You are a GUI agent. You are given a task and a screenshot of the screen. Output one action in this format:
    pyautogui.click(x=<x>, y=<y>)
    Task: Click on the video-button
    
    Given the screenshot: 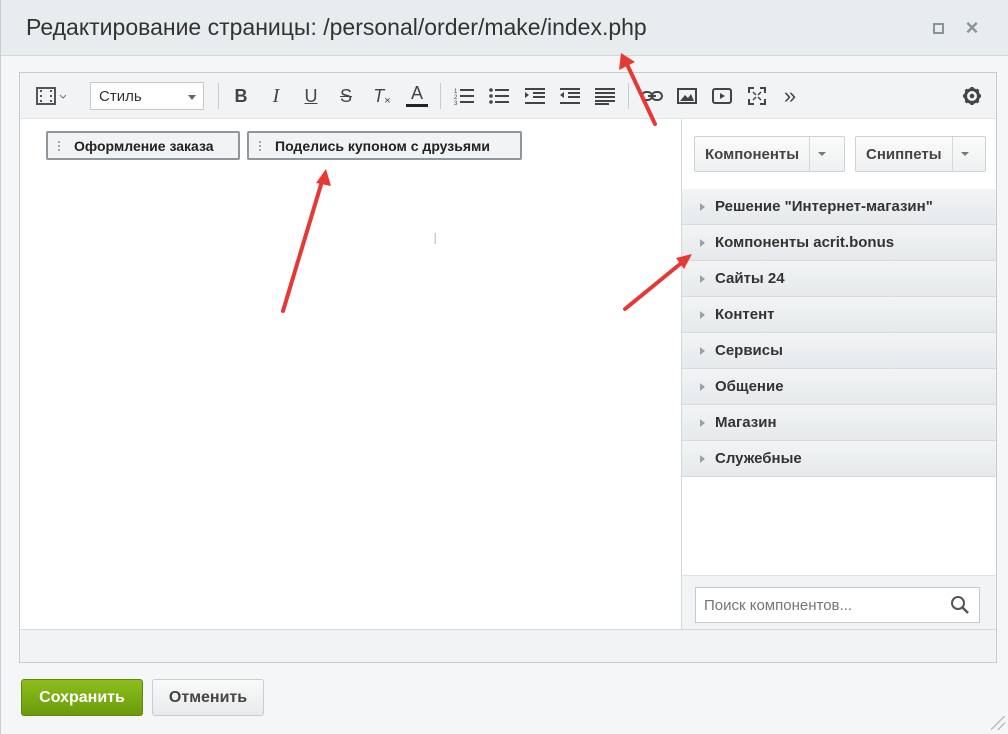 What is the action you would take?
    pyautogui.click(x=722, y=96)
    